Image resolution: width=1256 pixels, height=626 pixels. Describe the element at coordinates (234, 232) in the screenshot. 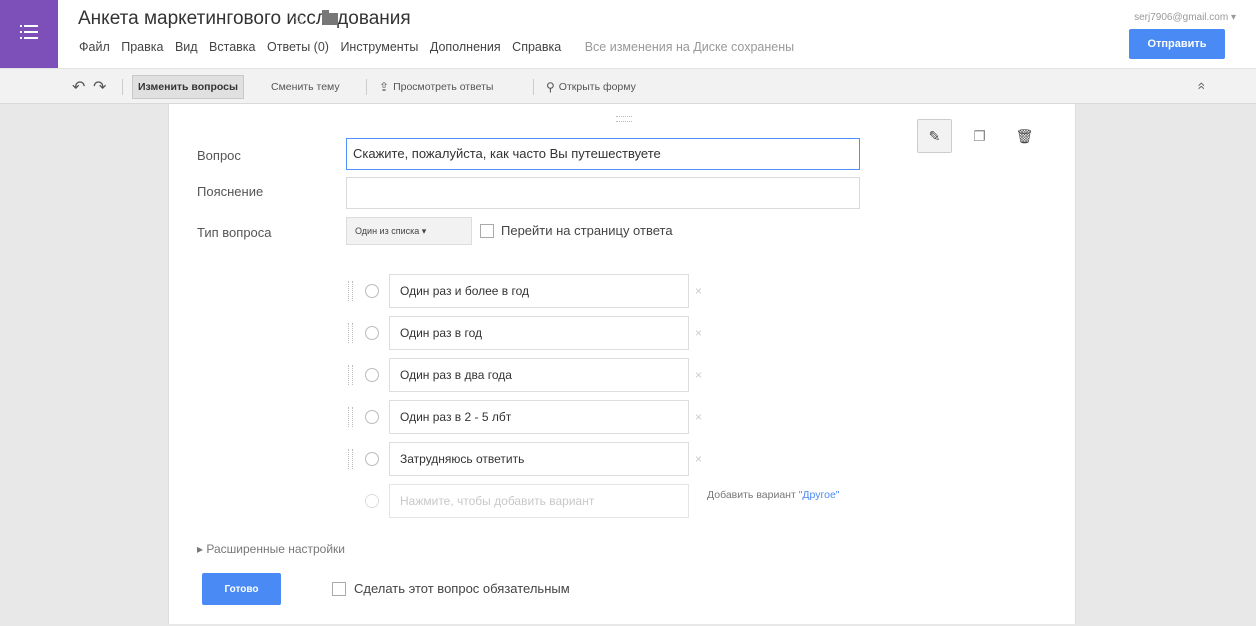

I see `question-type-label: Тип вопроса` at that location.